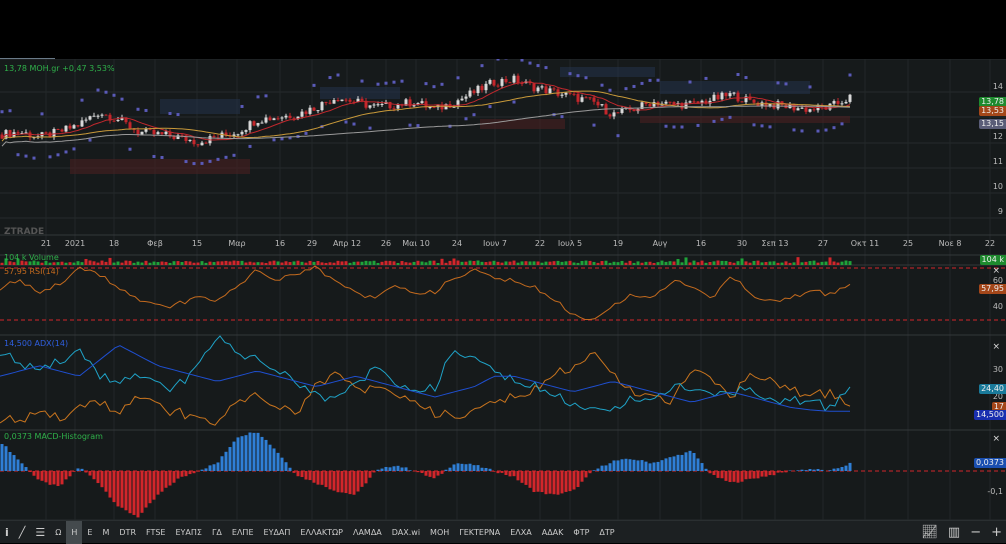 The image size is (1006, 544). Describe the element at coordinates (105, 532) in the screenshot. I see `symbol-button: Μ` at that location.